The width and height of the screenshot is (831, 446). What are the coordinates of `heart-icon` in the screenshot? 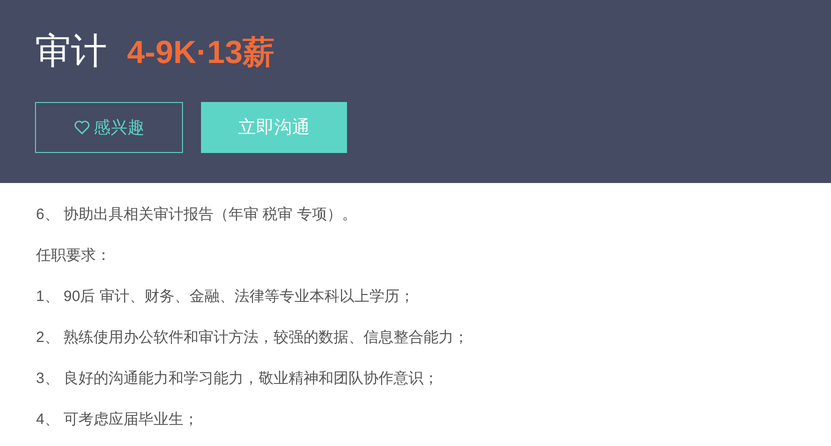 It's located at (82, 127).